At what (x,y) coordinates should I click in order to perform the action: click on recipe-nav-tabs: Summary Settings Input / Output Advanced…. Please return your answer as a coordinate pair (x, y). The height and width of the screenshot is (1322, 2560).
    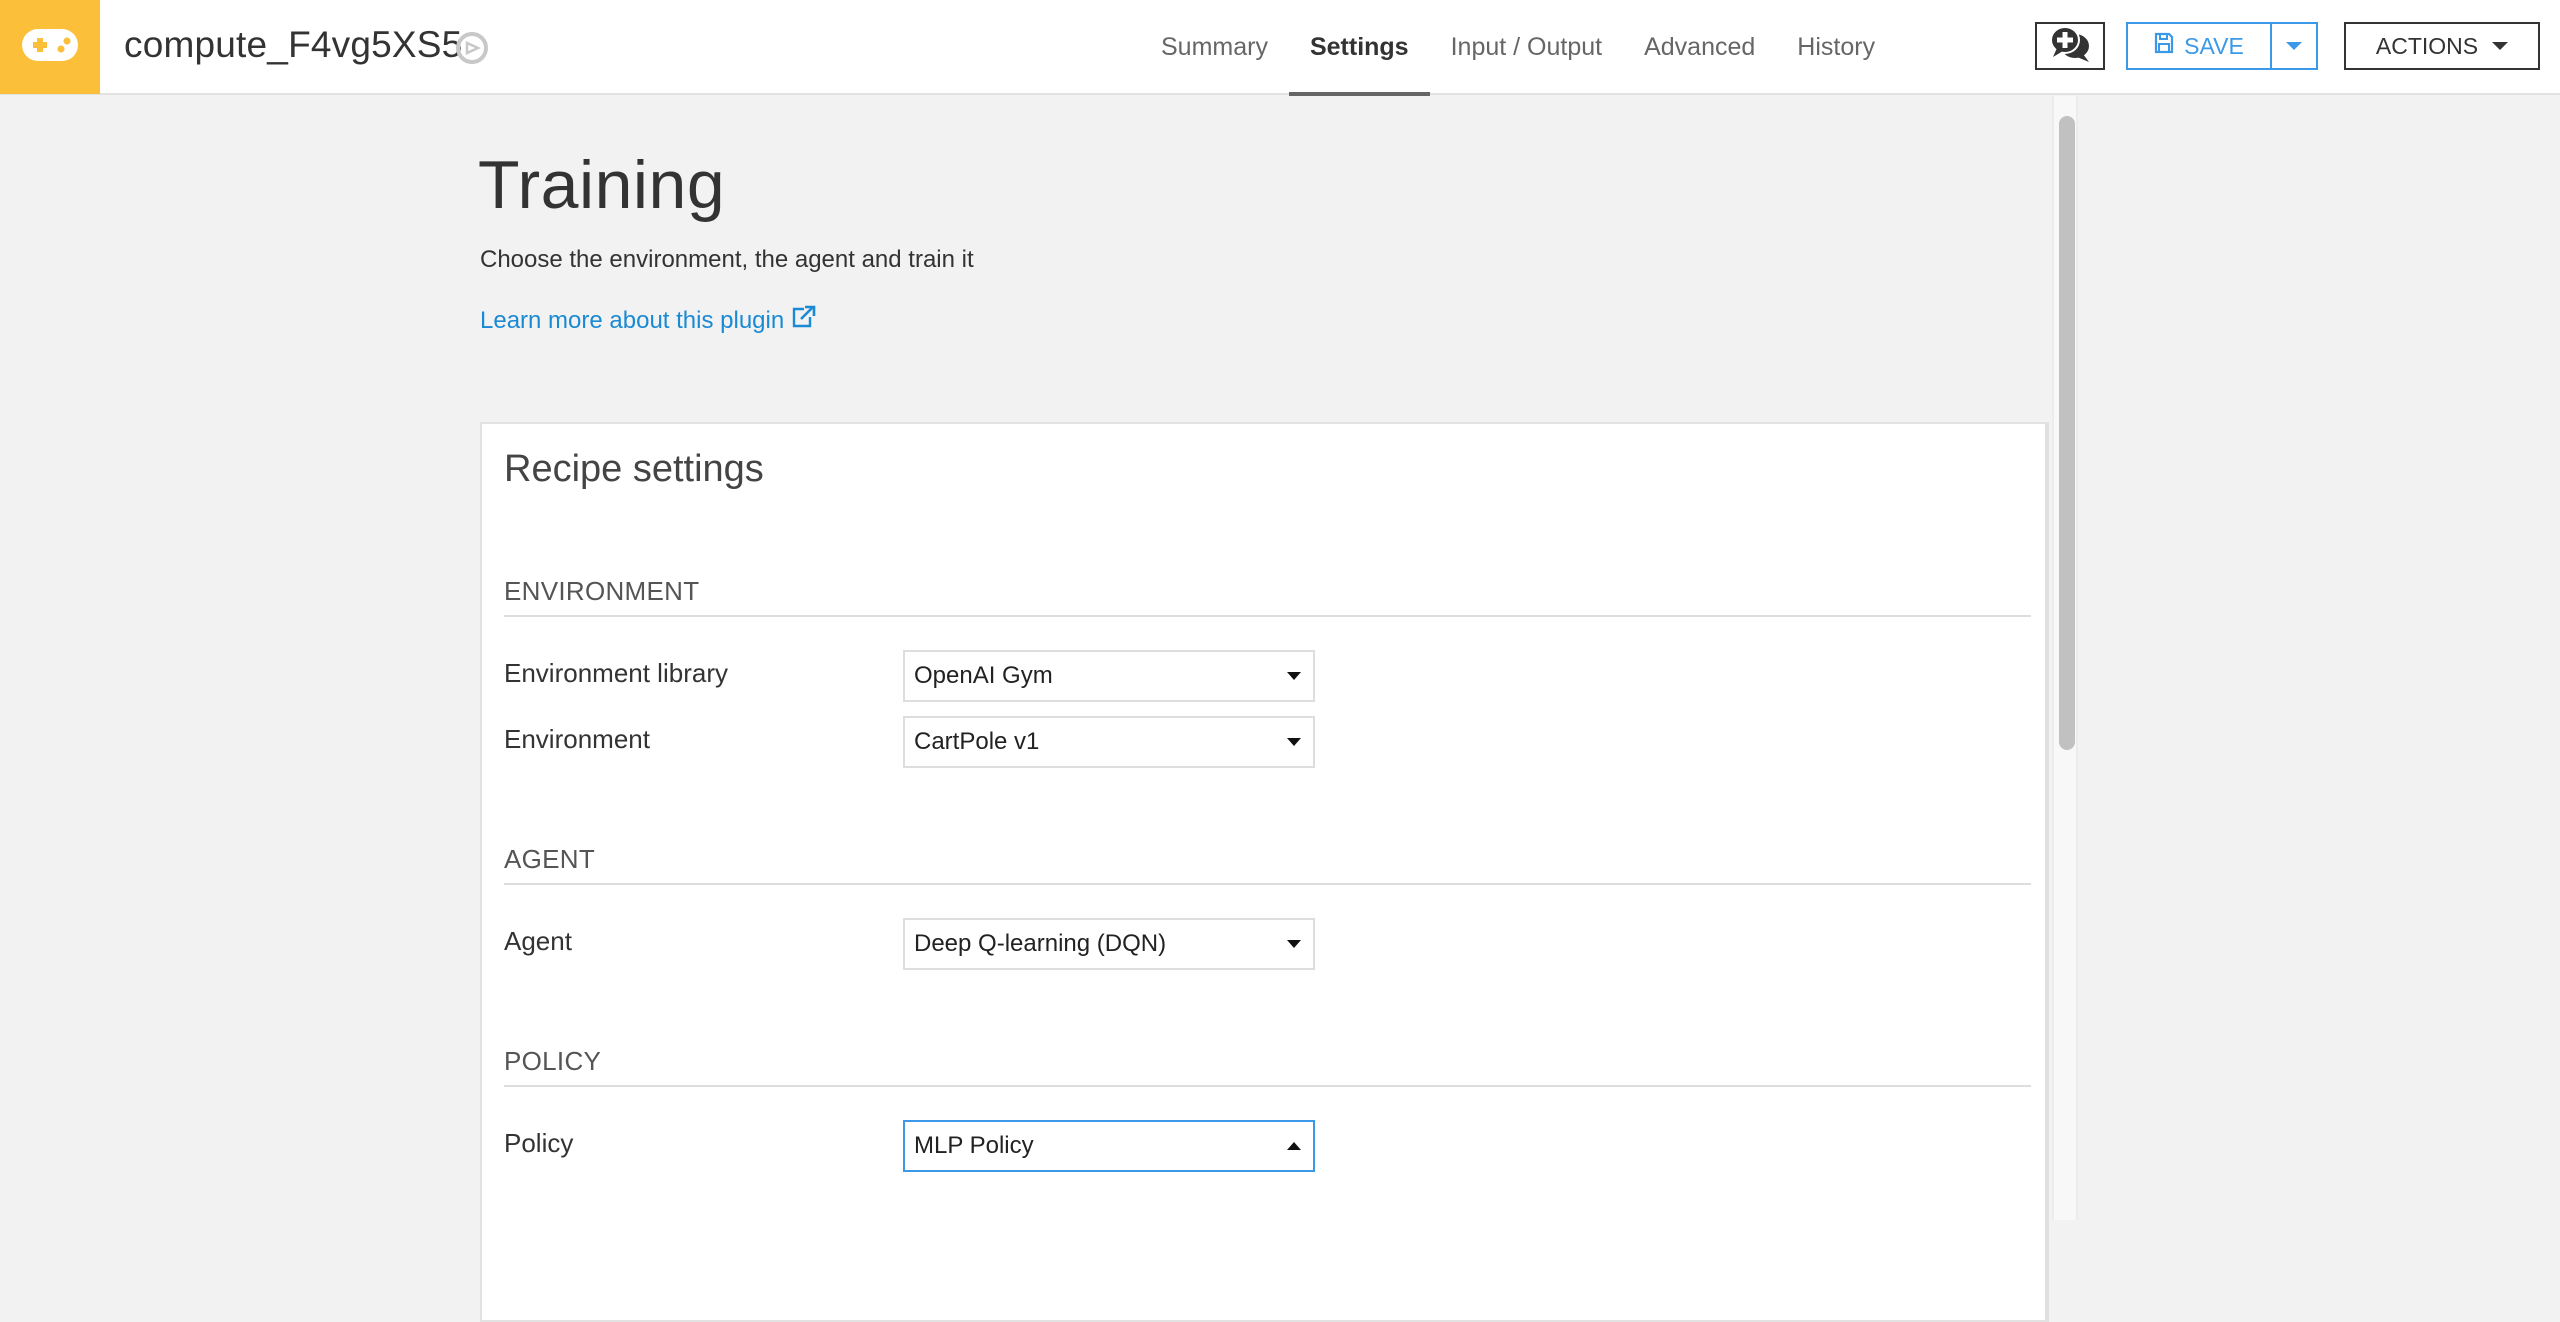
    Looking at the image, I should click on (1518, 48).